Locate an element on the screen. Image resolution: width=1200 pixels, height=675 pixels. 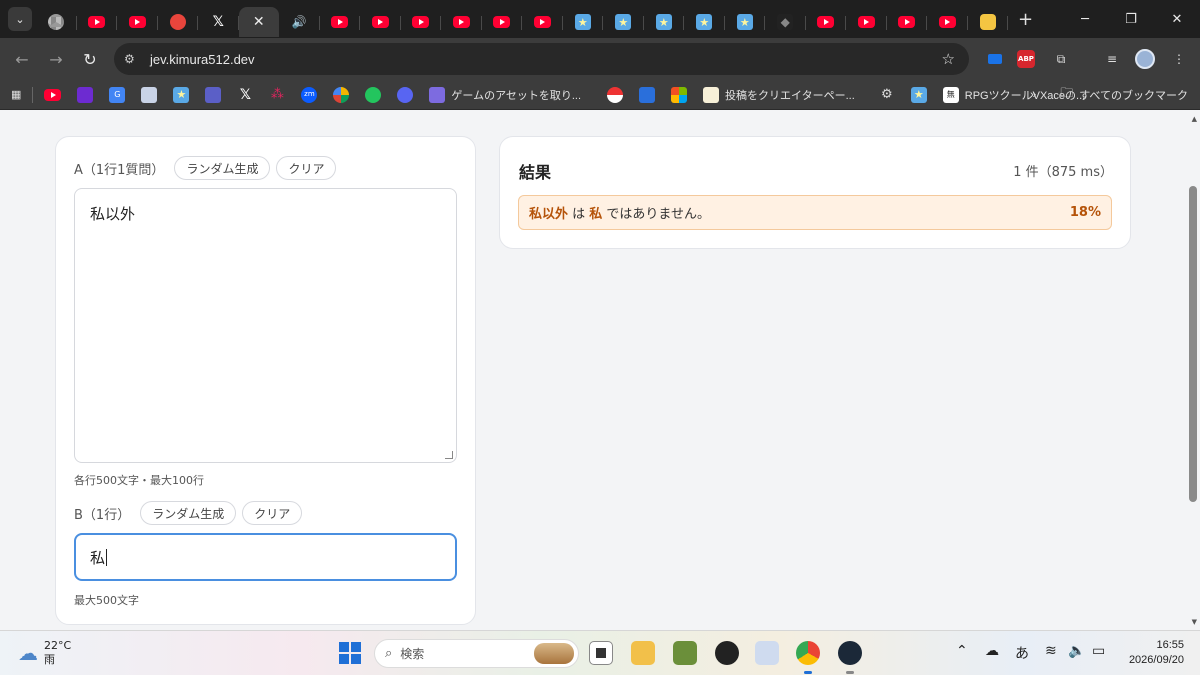
volume-icon: 🔈 is located at coordinates (1076, 651).